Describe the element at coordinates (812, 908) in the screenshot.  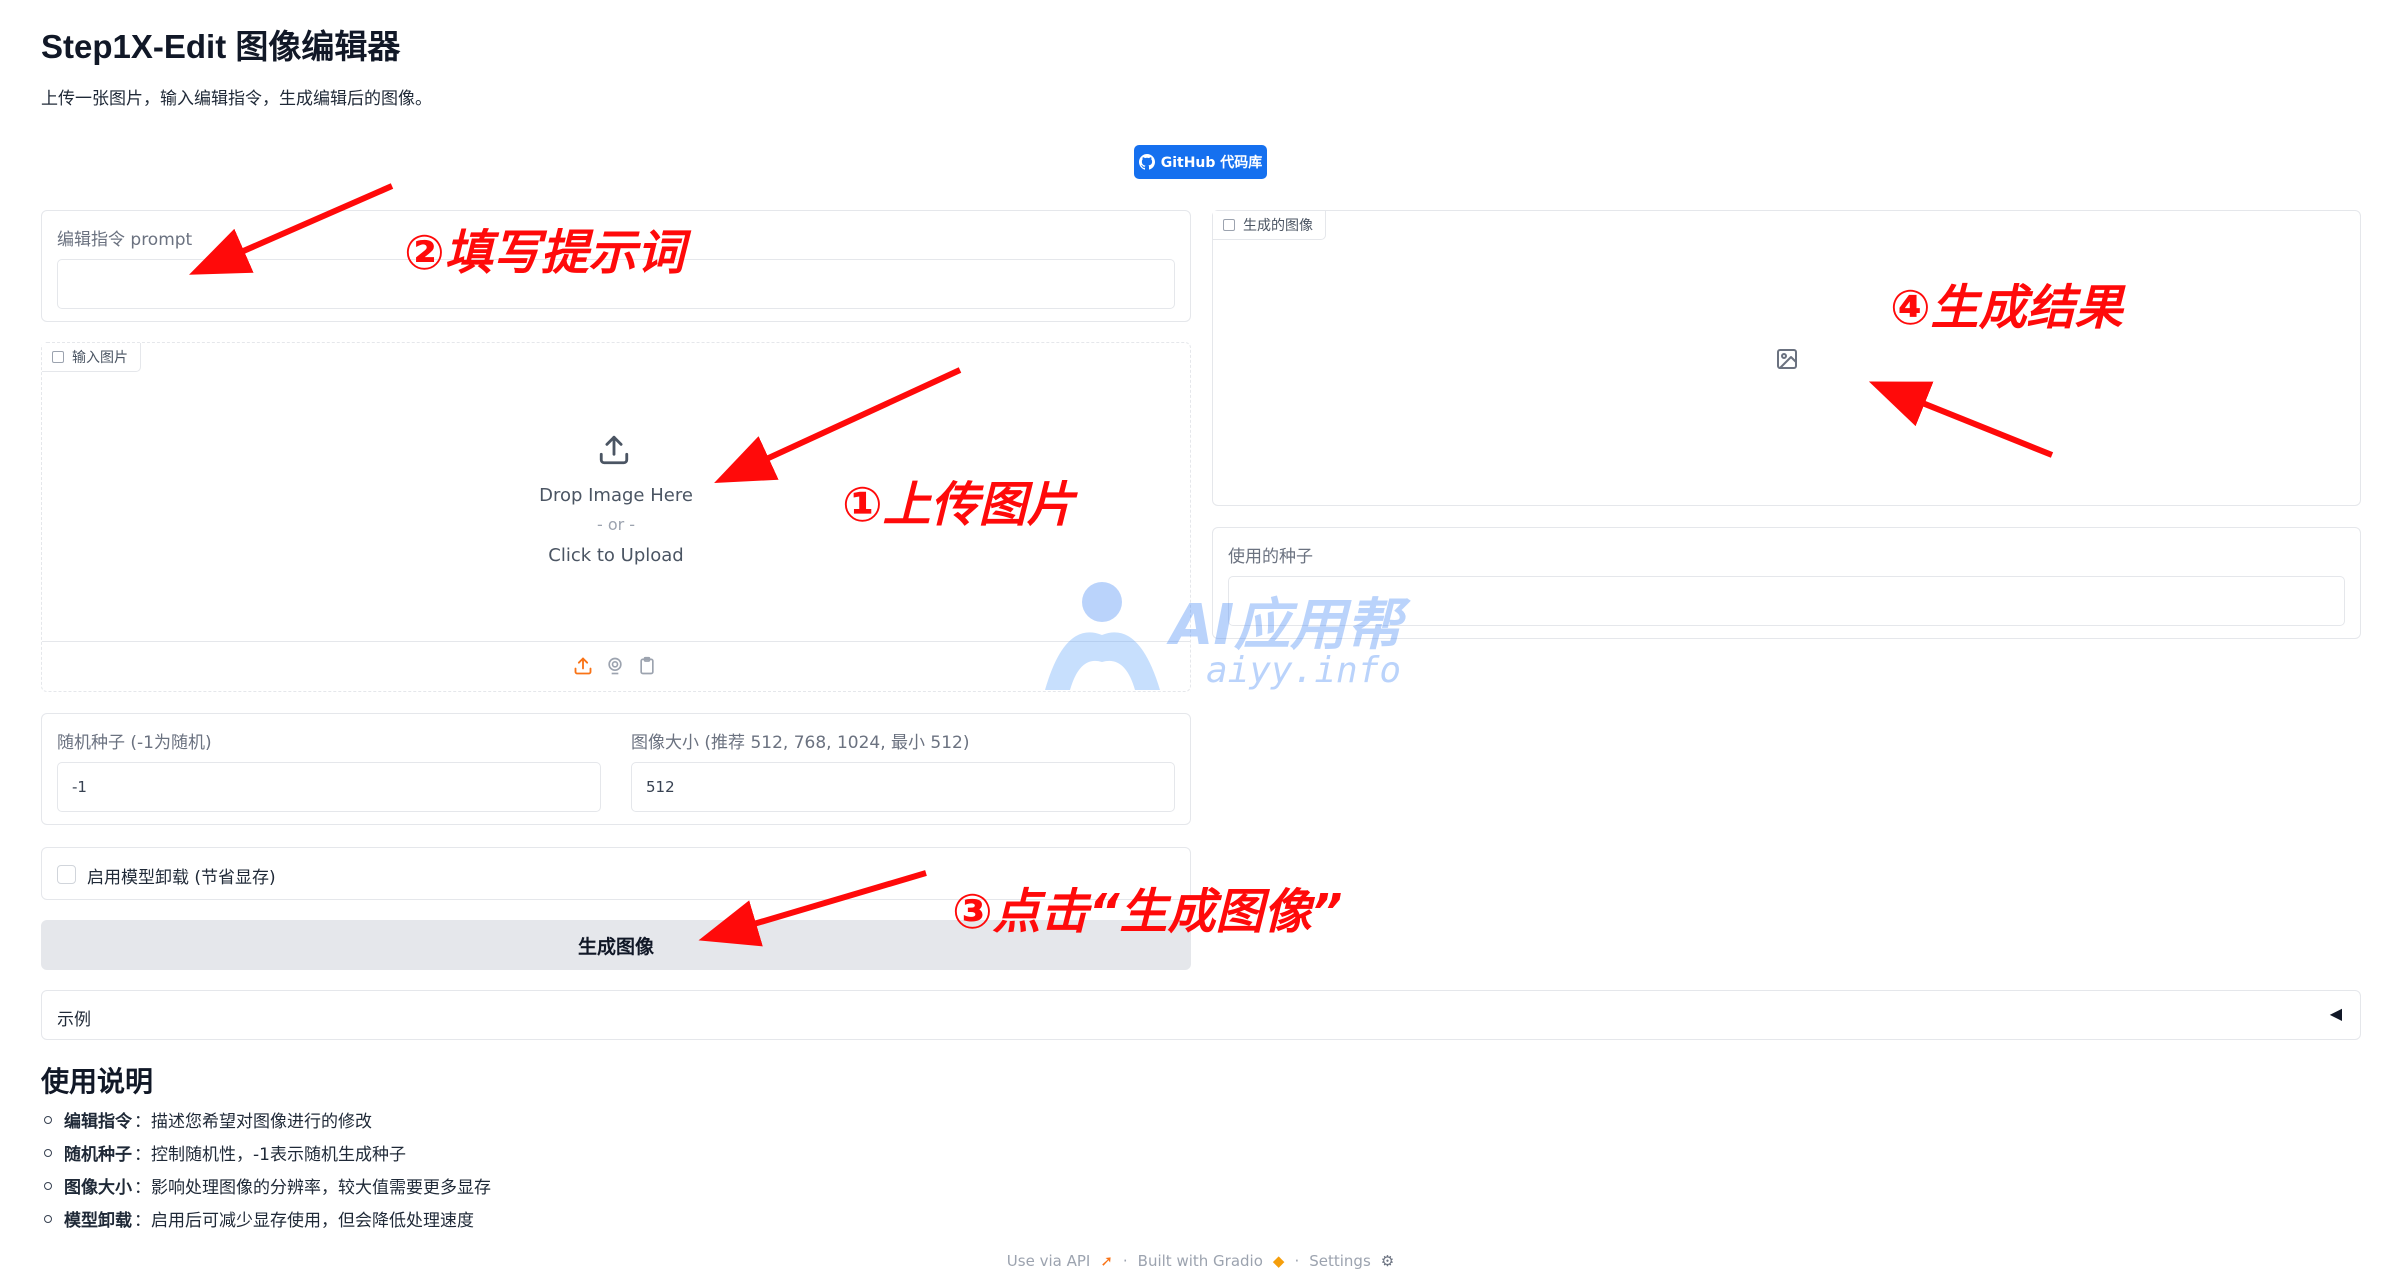
I see `arrow-step3` at that location.